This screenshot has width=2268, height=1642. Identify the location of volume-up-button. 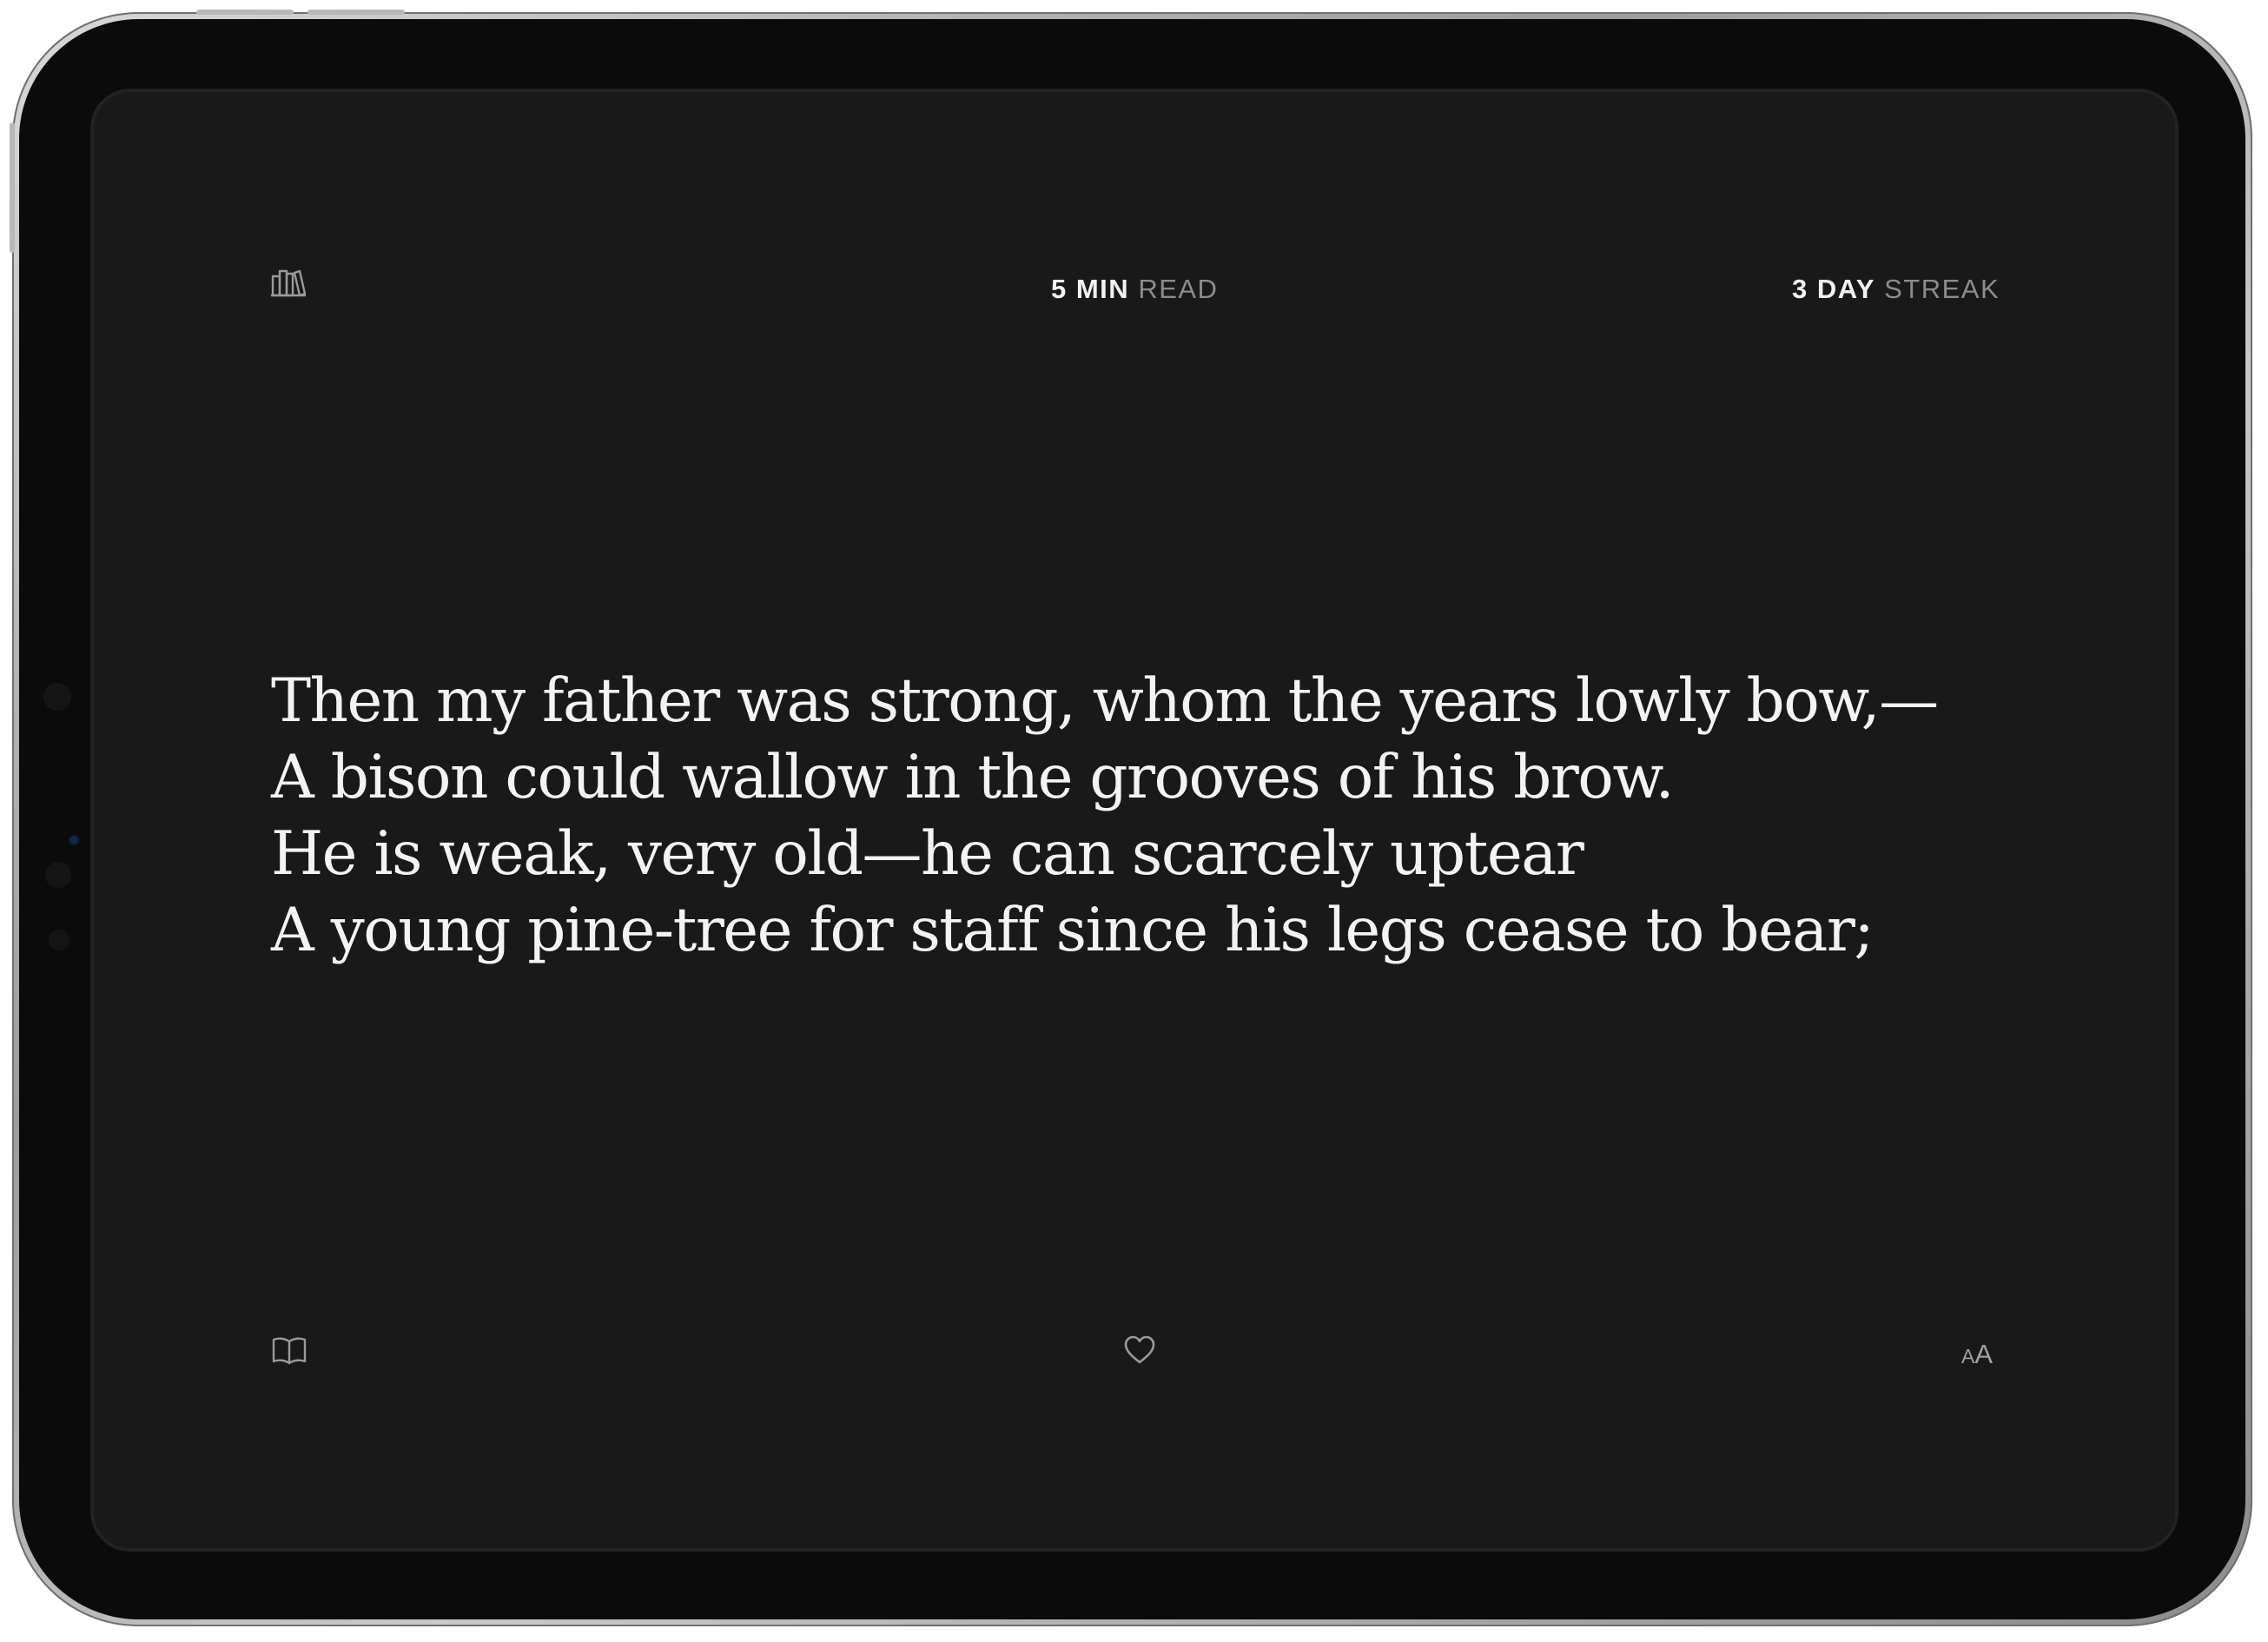
(245, 12).